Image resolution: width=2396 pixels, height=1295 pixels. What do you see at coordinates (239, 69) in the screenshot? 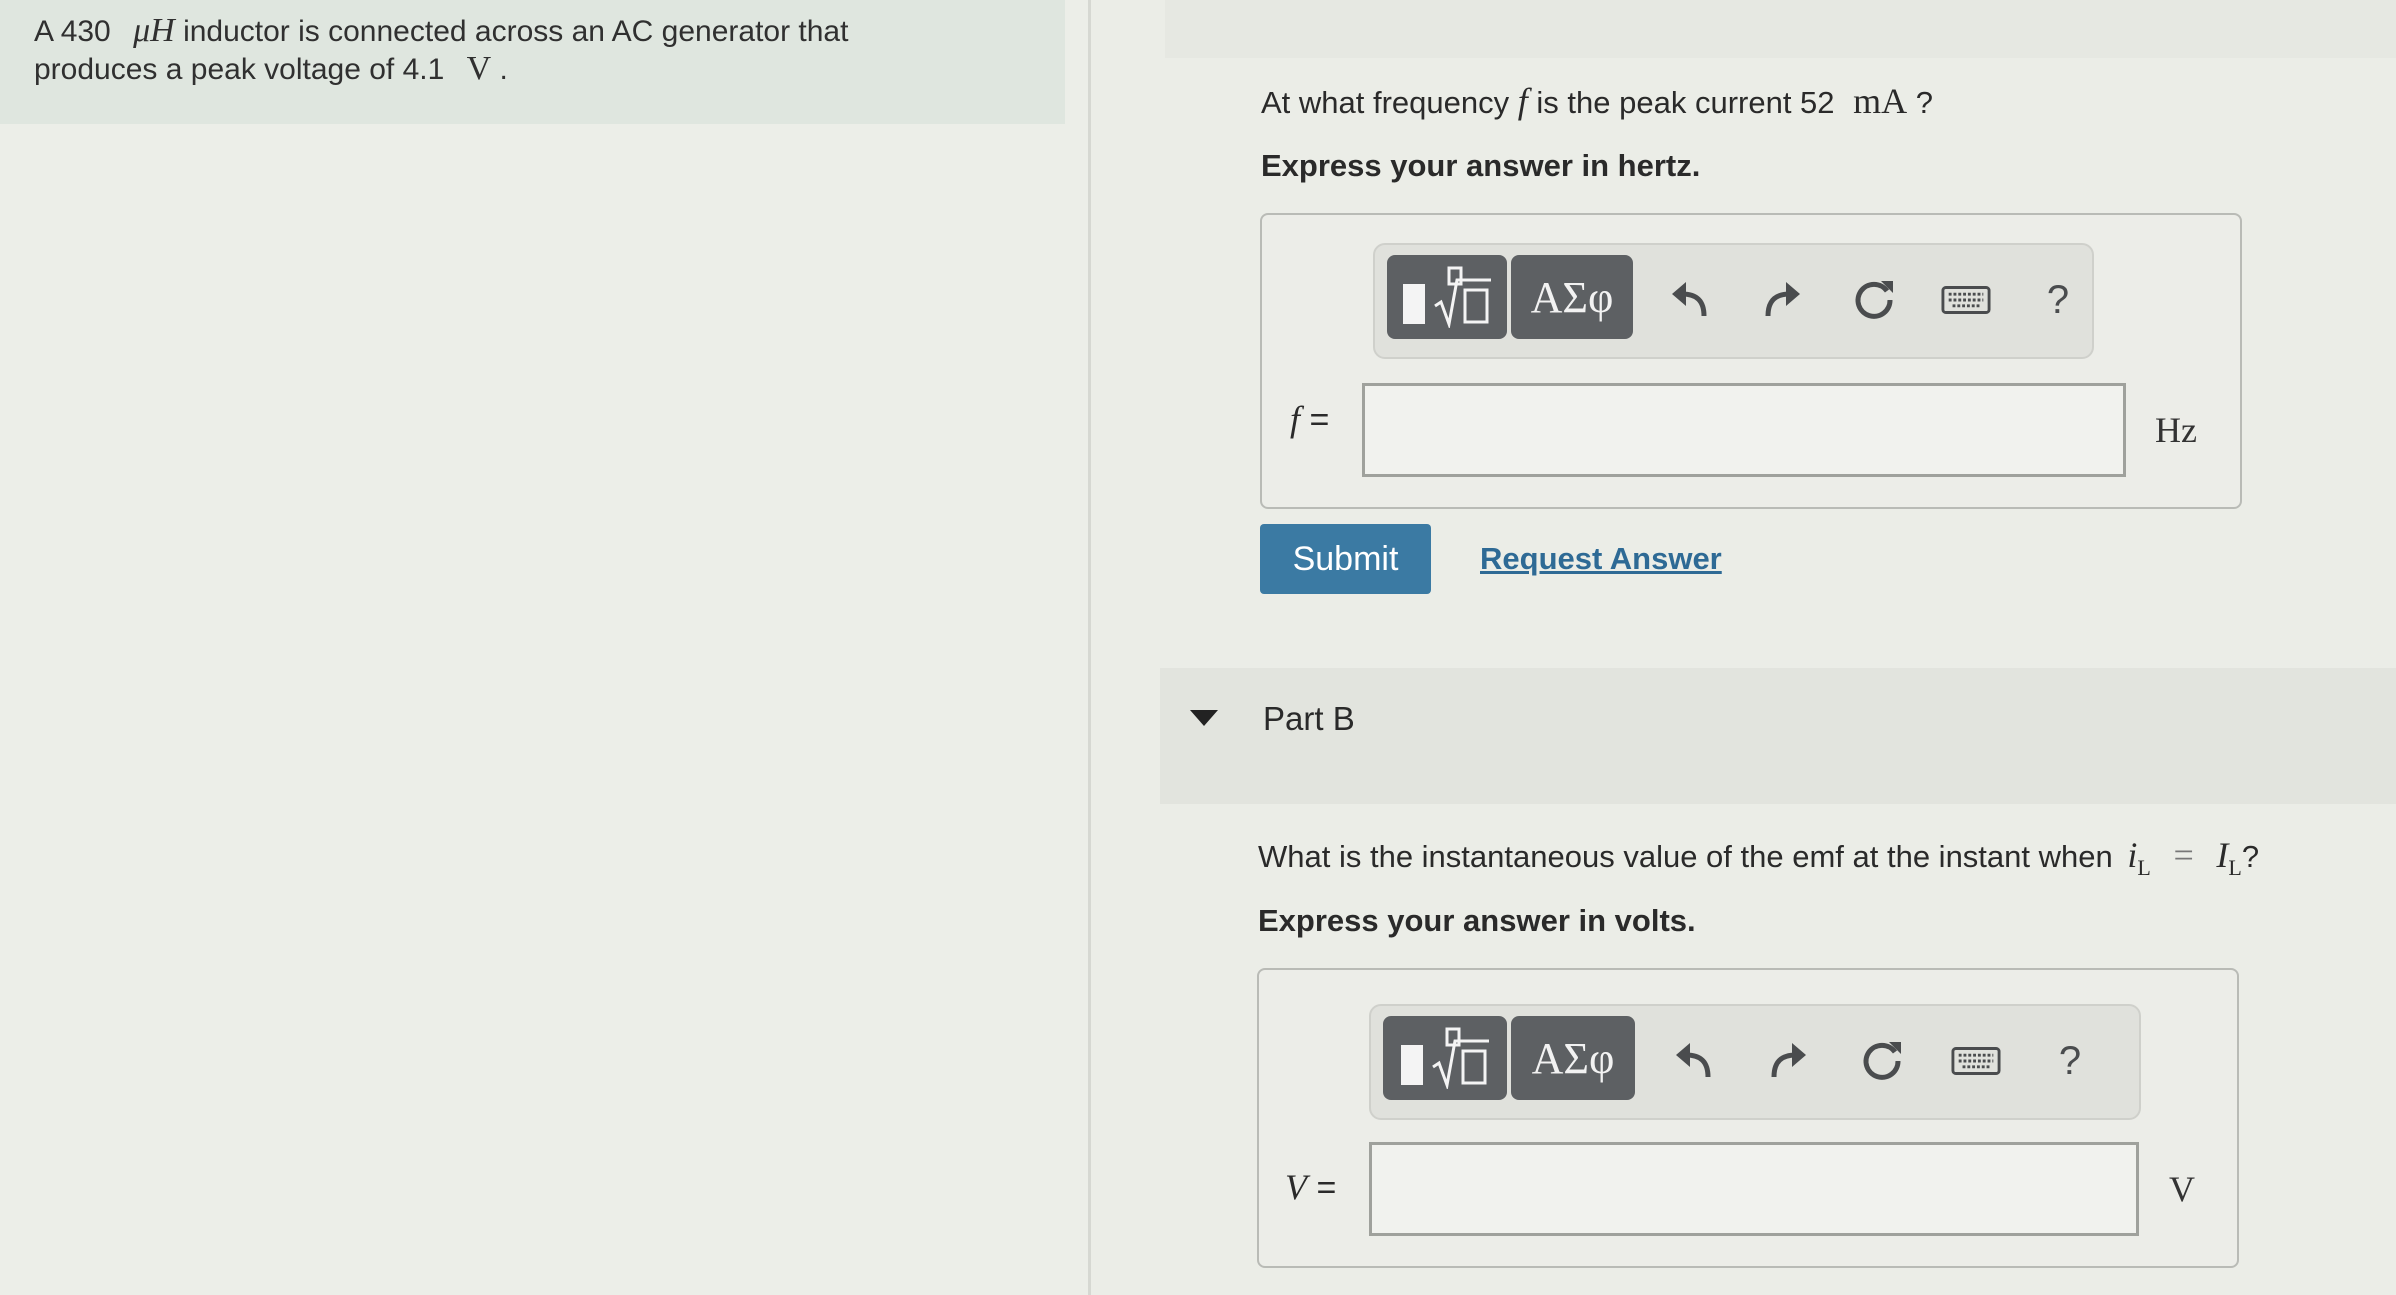
I see `problem-text: produces a peak voltage of 4.1` at bounding box center [239, 69].